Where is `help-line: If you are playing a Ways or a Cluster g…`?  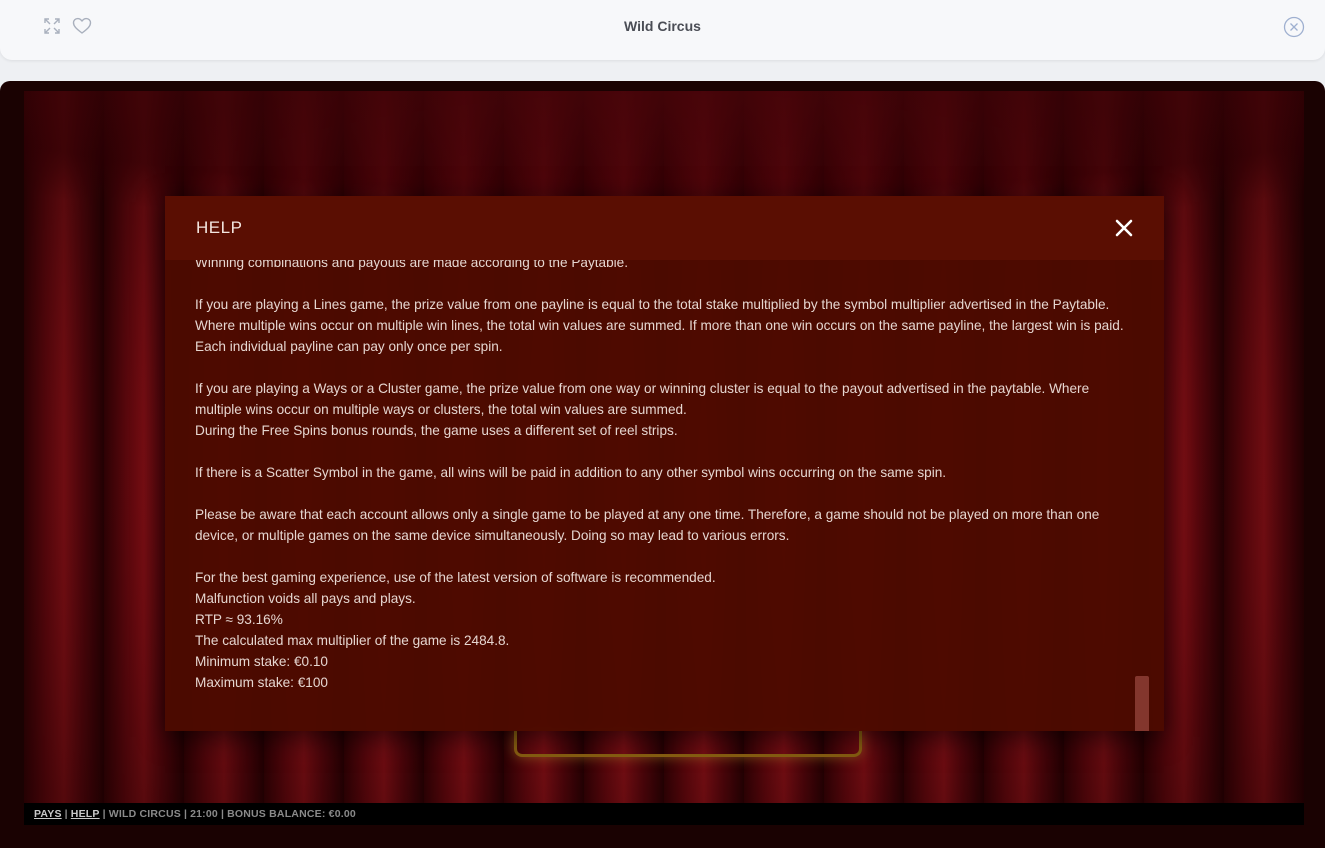 help-line: If you are playing a Ways or a Cluster g… is located at coordinates (642, 399).